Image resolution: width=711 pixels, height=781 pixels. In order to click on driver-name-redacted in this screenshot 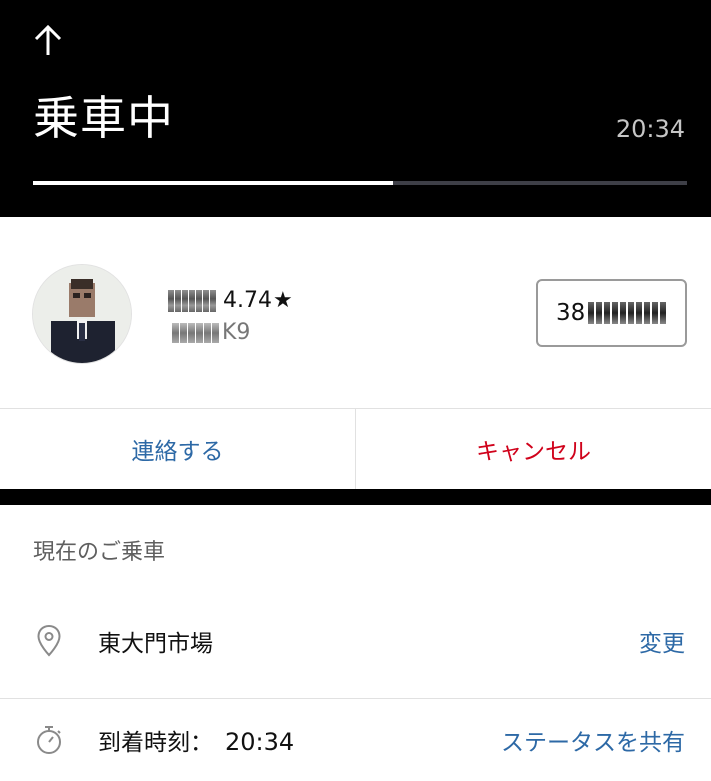, I will do `click(192, 301)`.